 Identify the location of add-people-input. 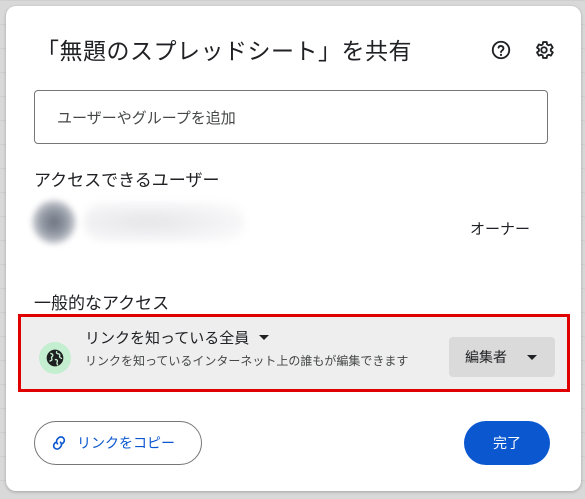
(297, 118).